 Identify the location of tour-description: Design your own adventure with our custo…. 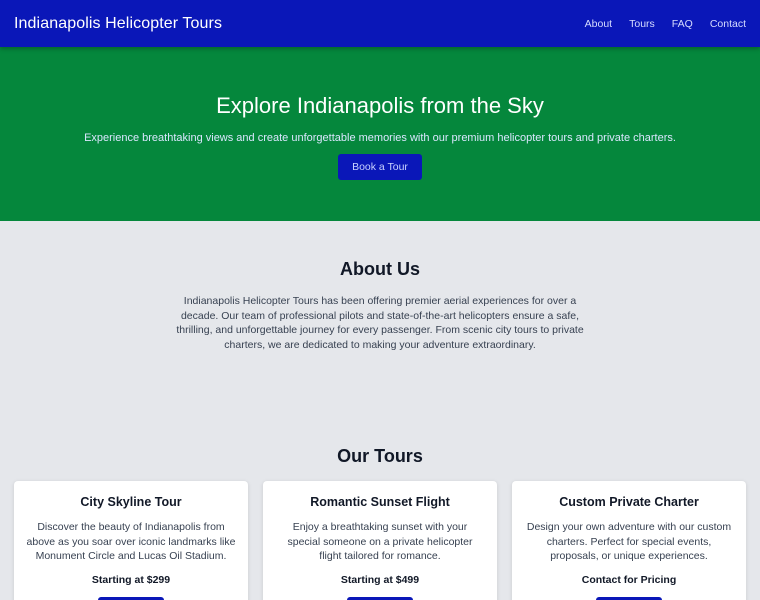
(629, 541).